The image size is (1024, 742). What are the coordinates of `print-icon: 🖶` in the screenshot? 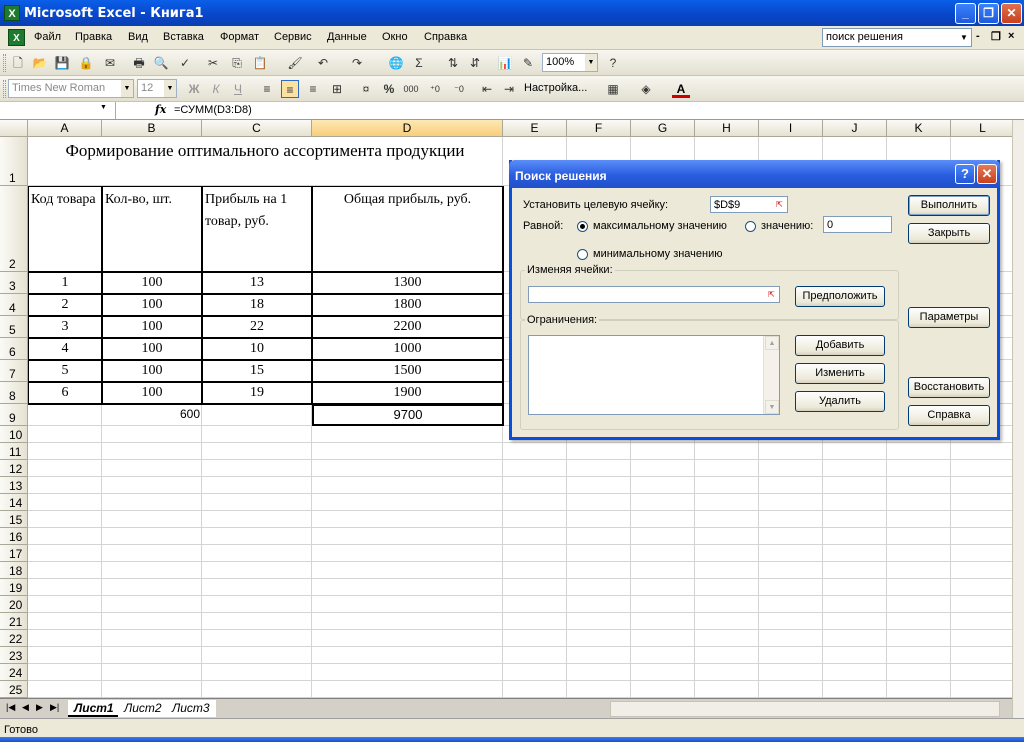 It's located at (139, 63).